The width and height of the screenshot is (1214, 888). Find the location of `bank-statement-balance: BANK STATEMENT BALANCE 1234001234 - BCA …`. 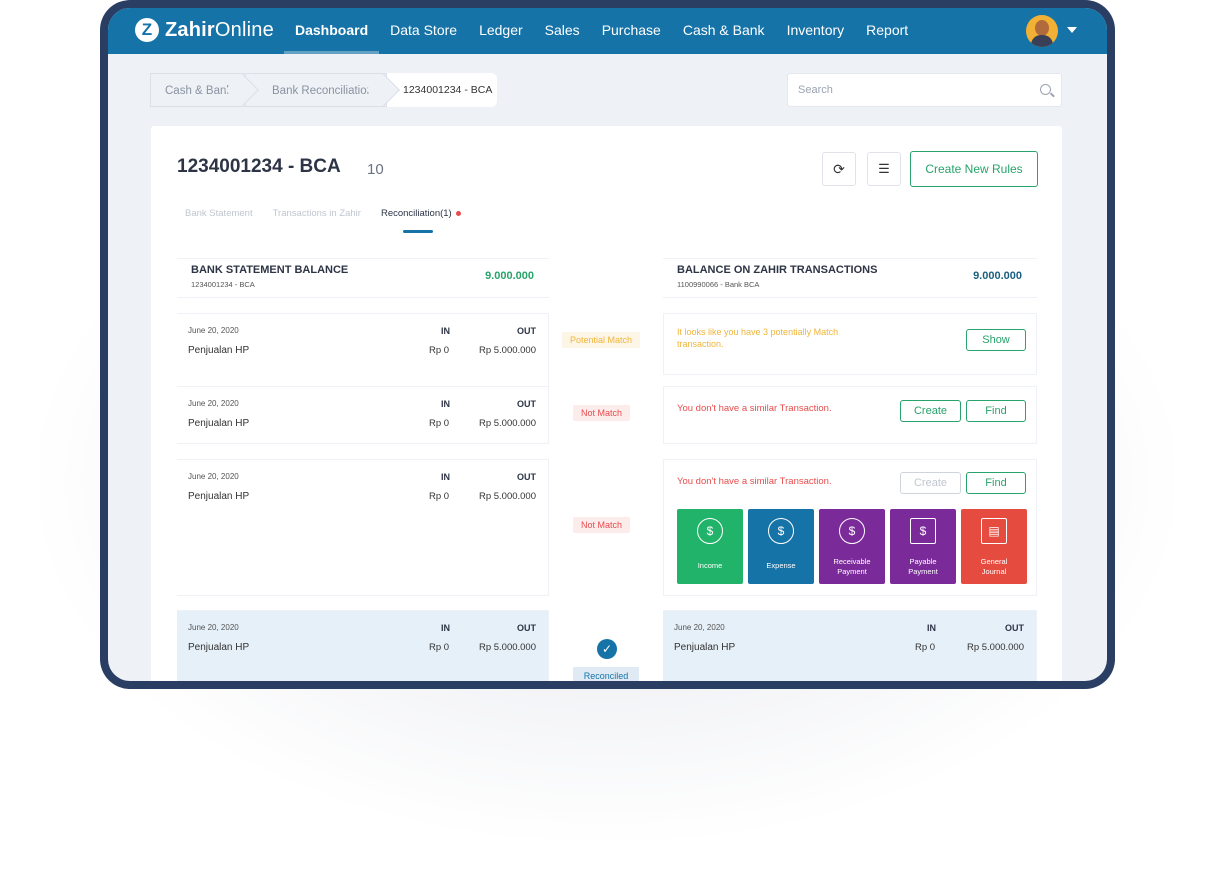

bank-statement-balance: BANK STATEMENT BALANCE 1234001234 - BCA … is located at coordinates (363, 278).